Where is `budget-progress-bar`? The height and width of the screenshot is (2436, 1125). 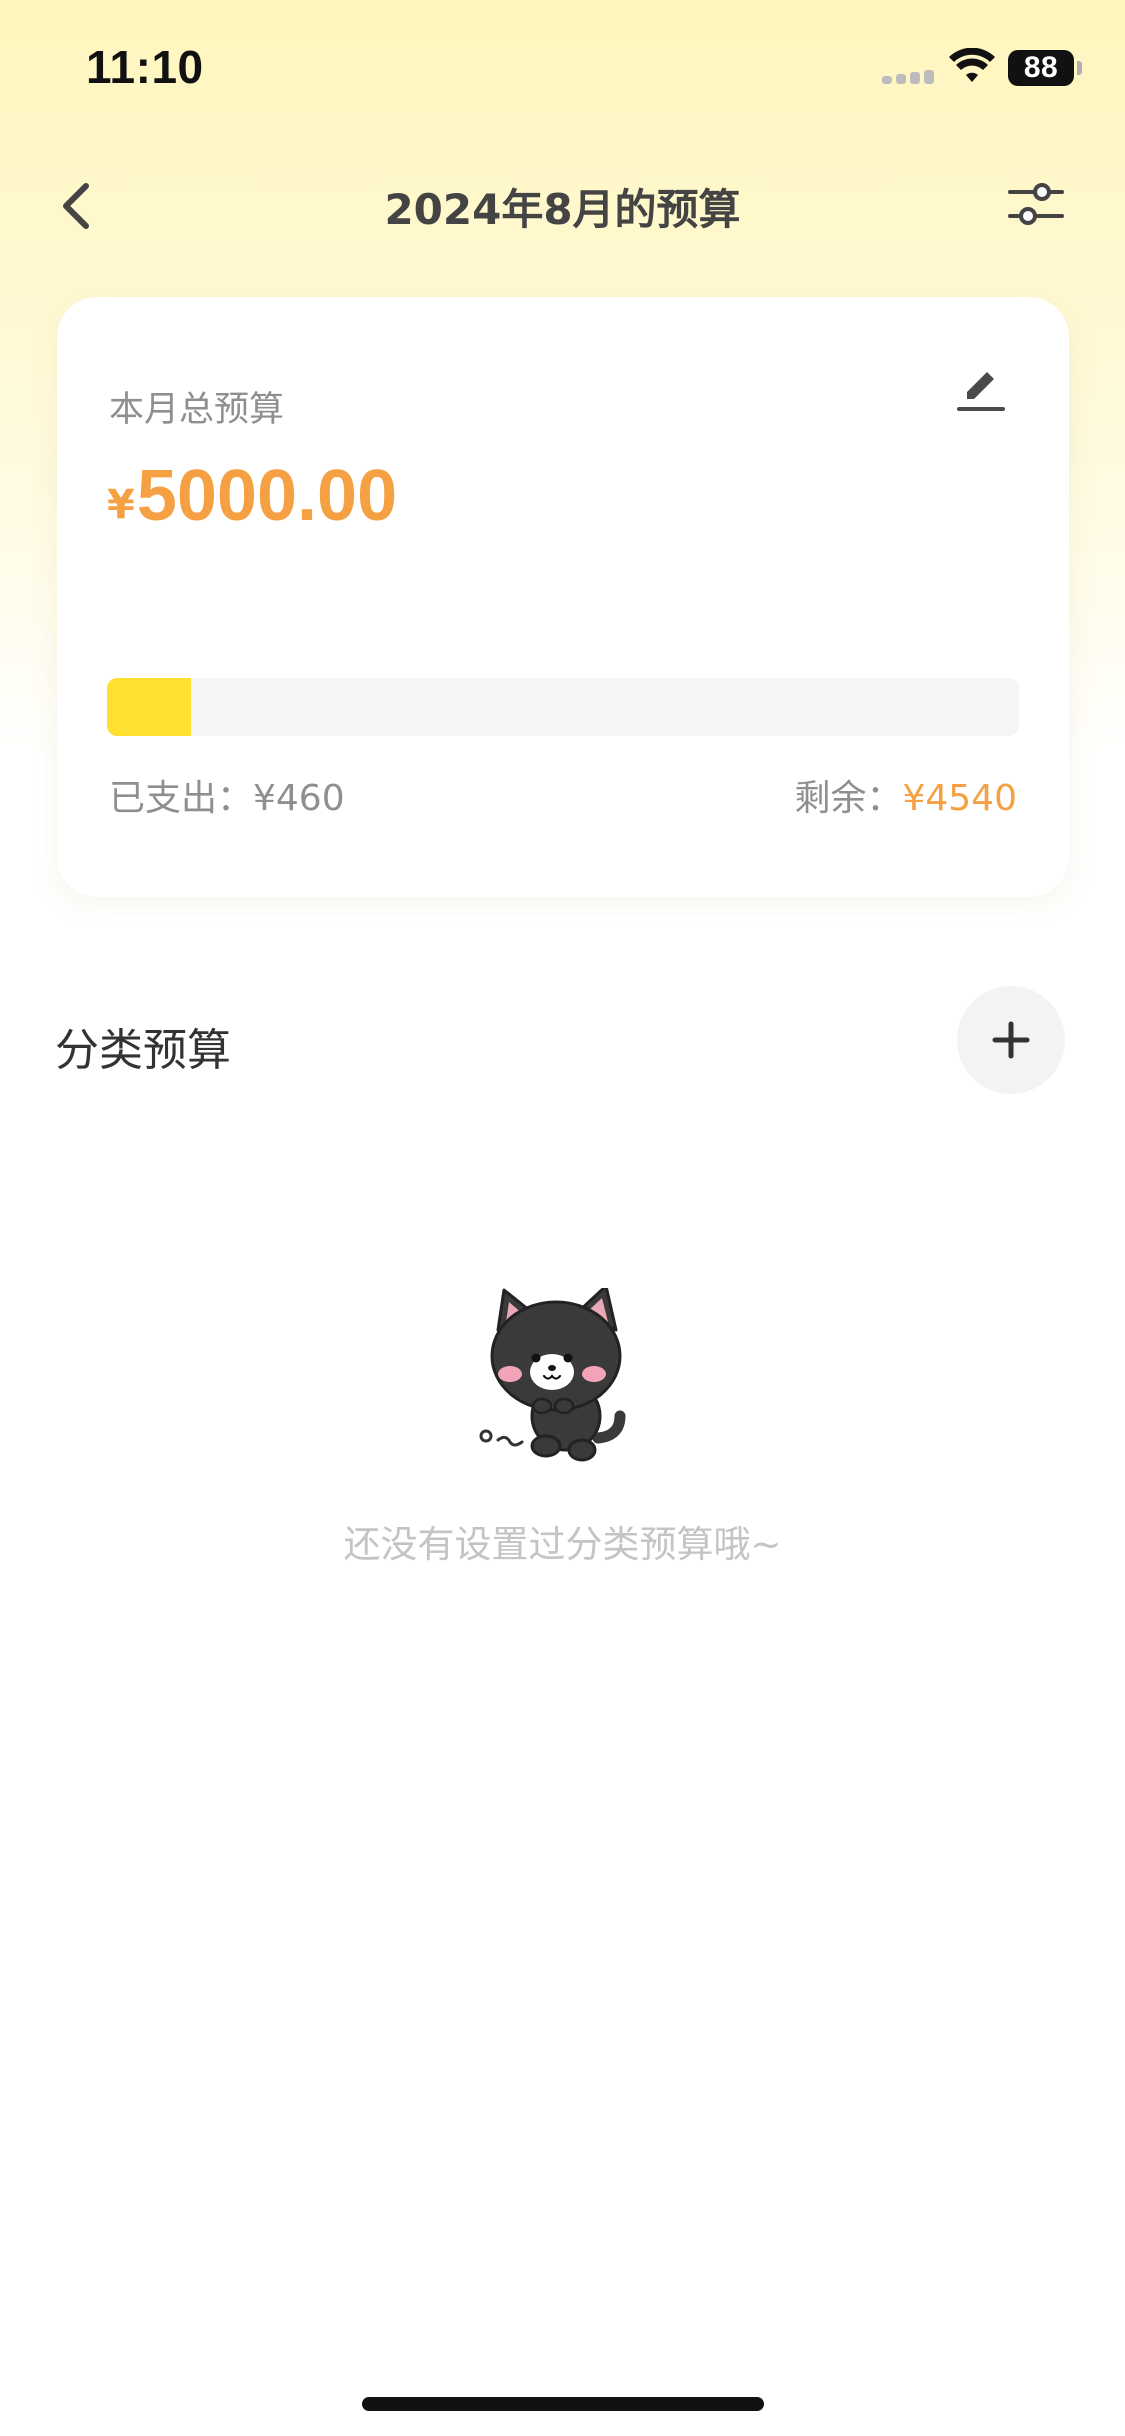 budget-progress-bar is located at coordinates (563, 707).